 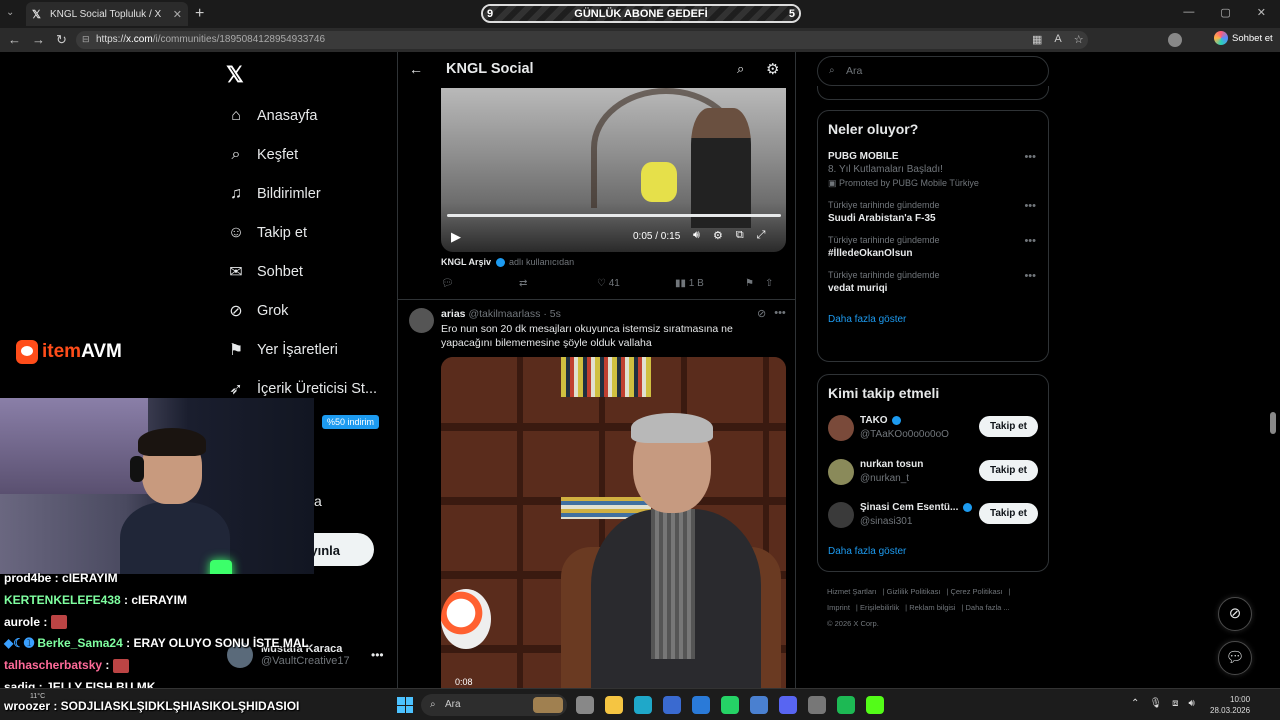 I want to click on kick-icon, so click(x=875, y=705).